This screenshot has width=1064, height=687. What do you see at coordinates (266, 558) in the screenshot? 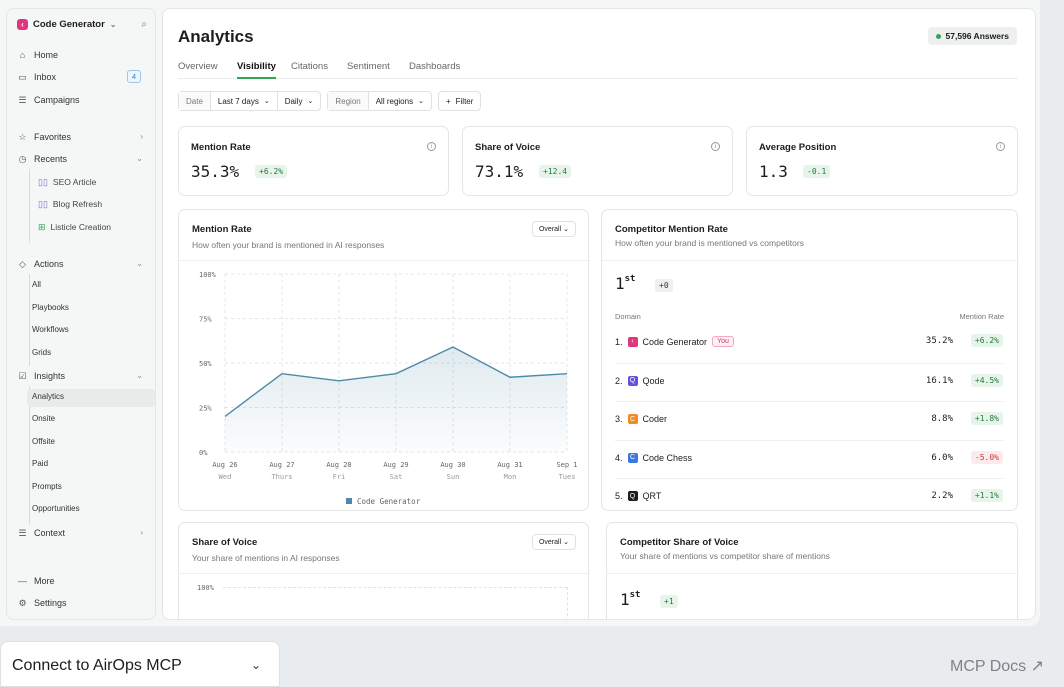
I see `card-subtitle: Your share of mentions in AI responses` at bounding box center [266, 558].